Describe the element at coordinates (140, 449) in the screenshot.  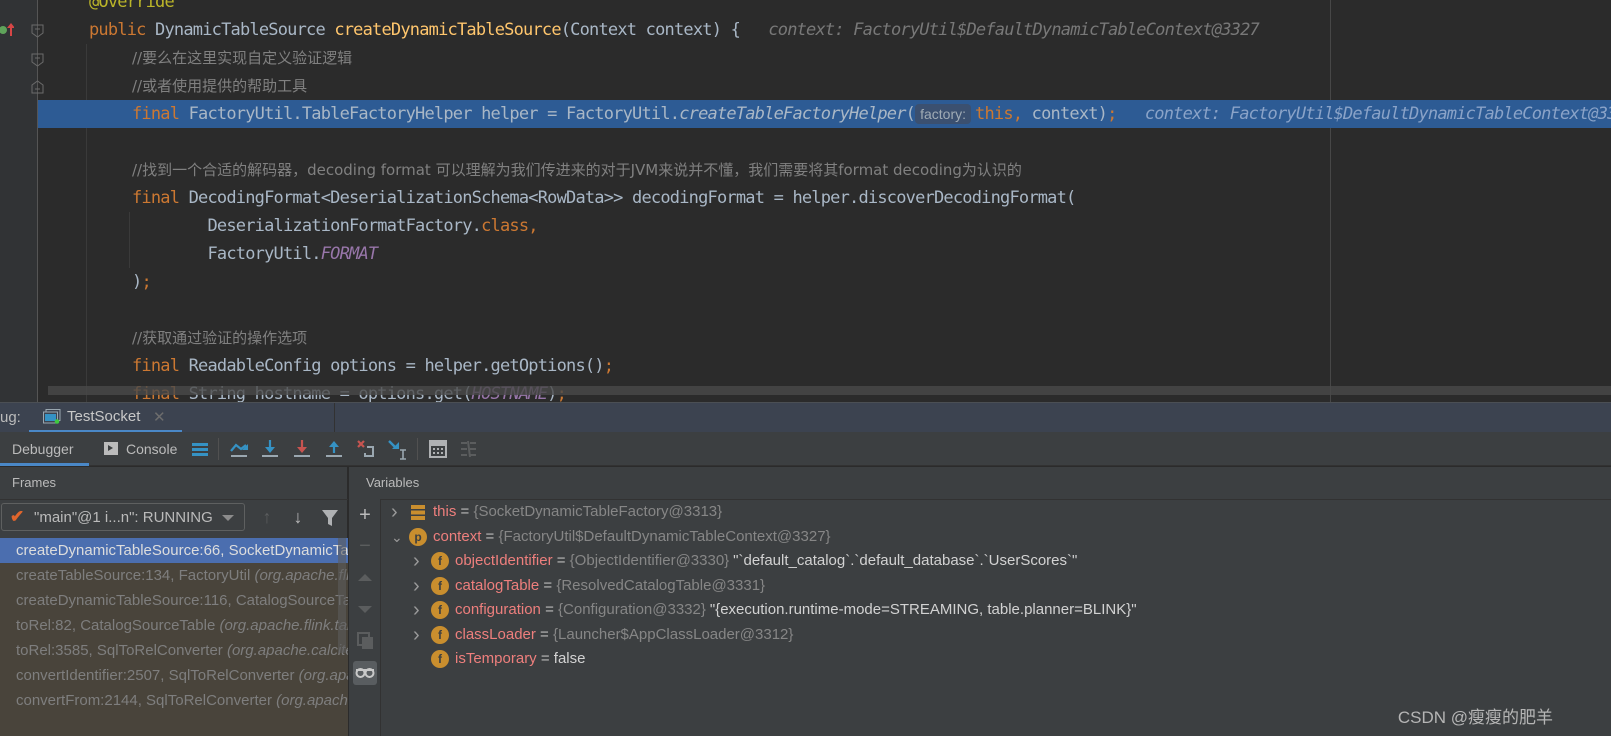
I see `tab-console: Console` at that location.